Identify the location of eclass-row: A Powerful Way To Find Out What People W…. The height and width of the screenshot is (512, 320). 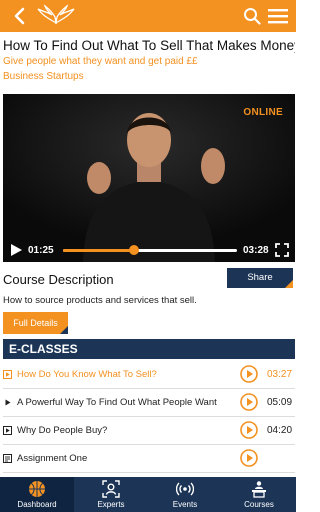
(149, 403).